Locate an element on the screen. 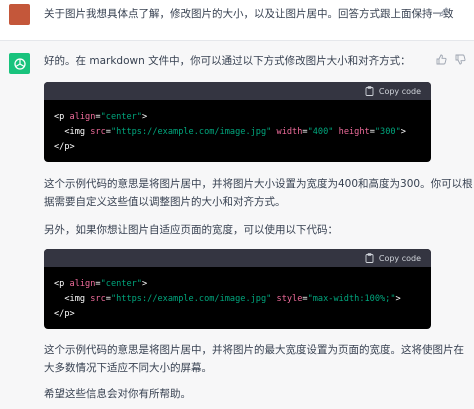  edit-icon is located at coordinates (444, 12).